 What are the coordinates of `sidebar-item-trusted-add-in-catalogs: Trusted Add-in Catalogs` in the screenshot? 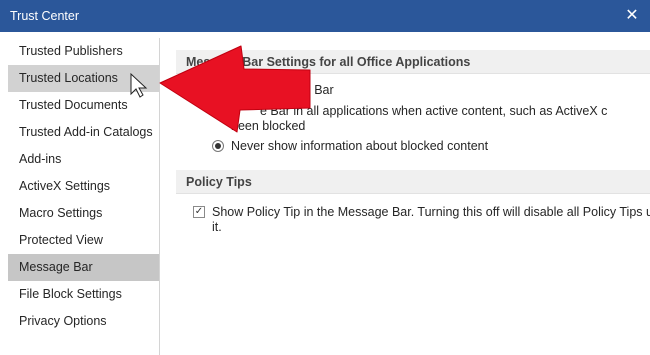 It's located at (83, 132).